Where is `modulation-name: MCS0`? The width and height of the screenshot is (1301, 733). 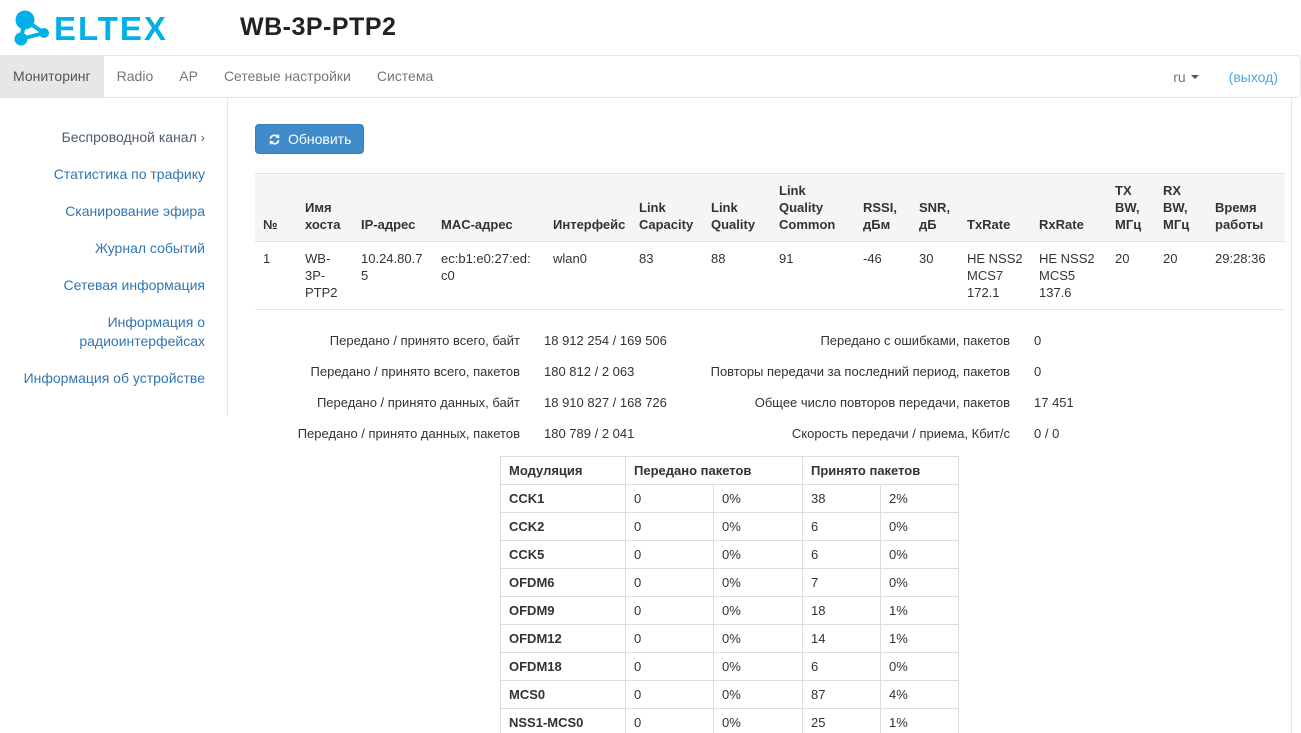
modulation-name: MCS0 is located at coordinates (563, 694).